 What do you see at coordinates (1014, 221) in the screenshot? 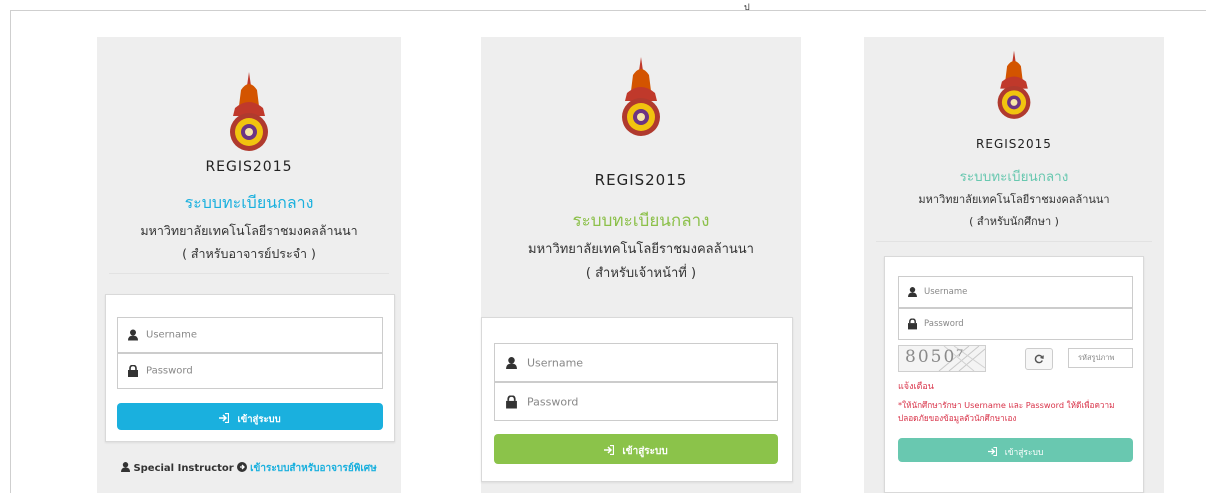
I see `role-label: ( สำหรับนักศึกษา )` at bounding box center [1014, 221].